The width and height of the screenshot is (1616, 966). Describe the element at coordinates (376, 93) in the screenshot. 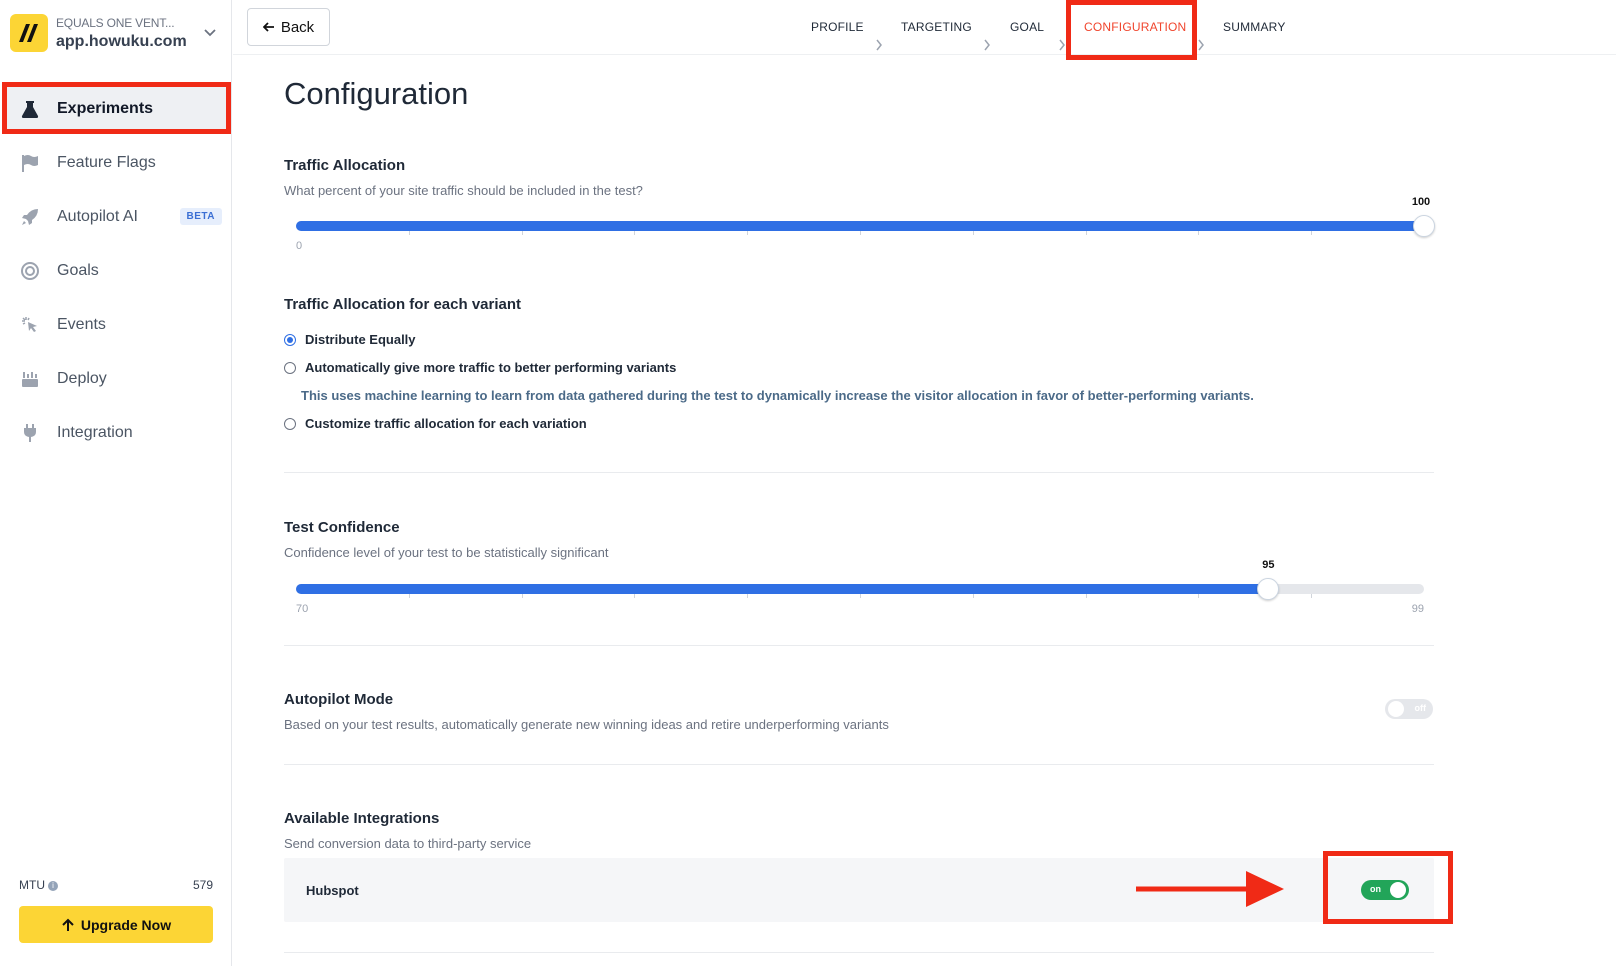

I see `page-title: Configuration` at that location.